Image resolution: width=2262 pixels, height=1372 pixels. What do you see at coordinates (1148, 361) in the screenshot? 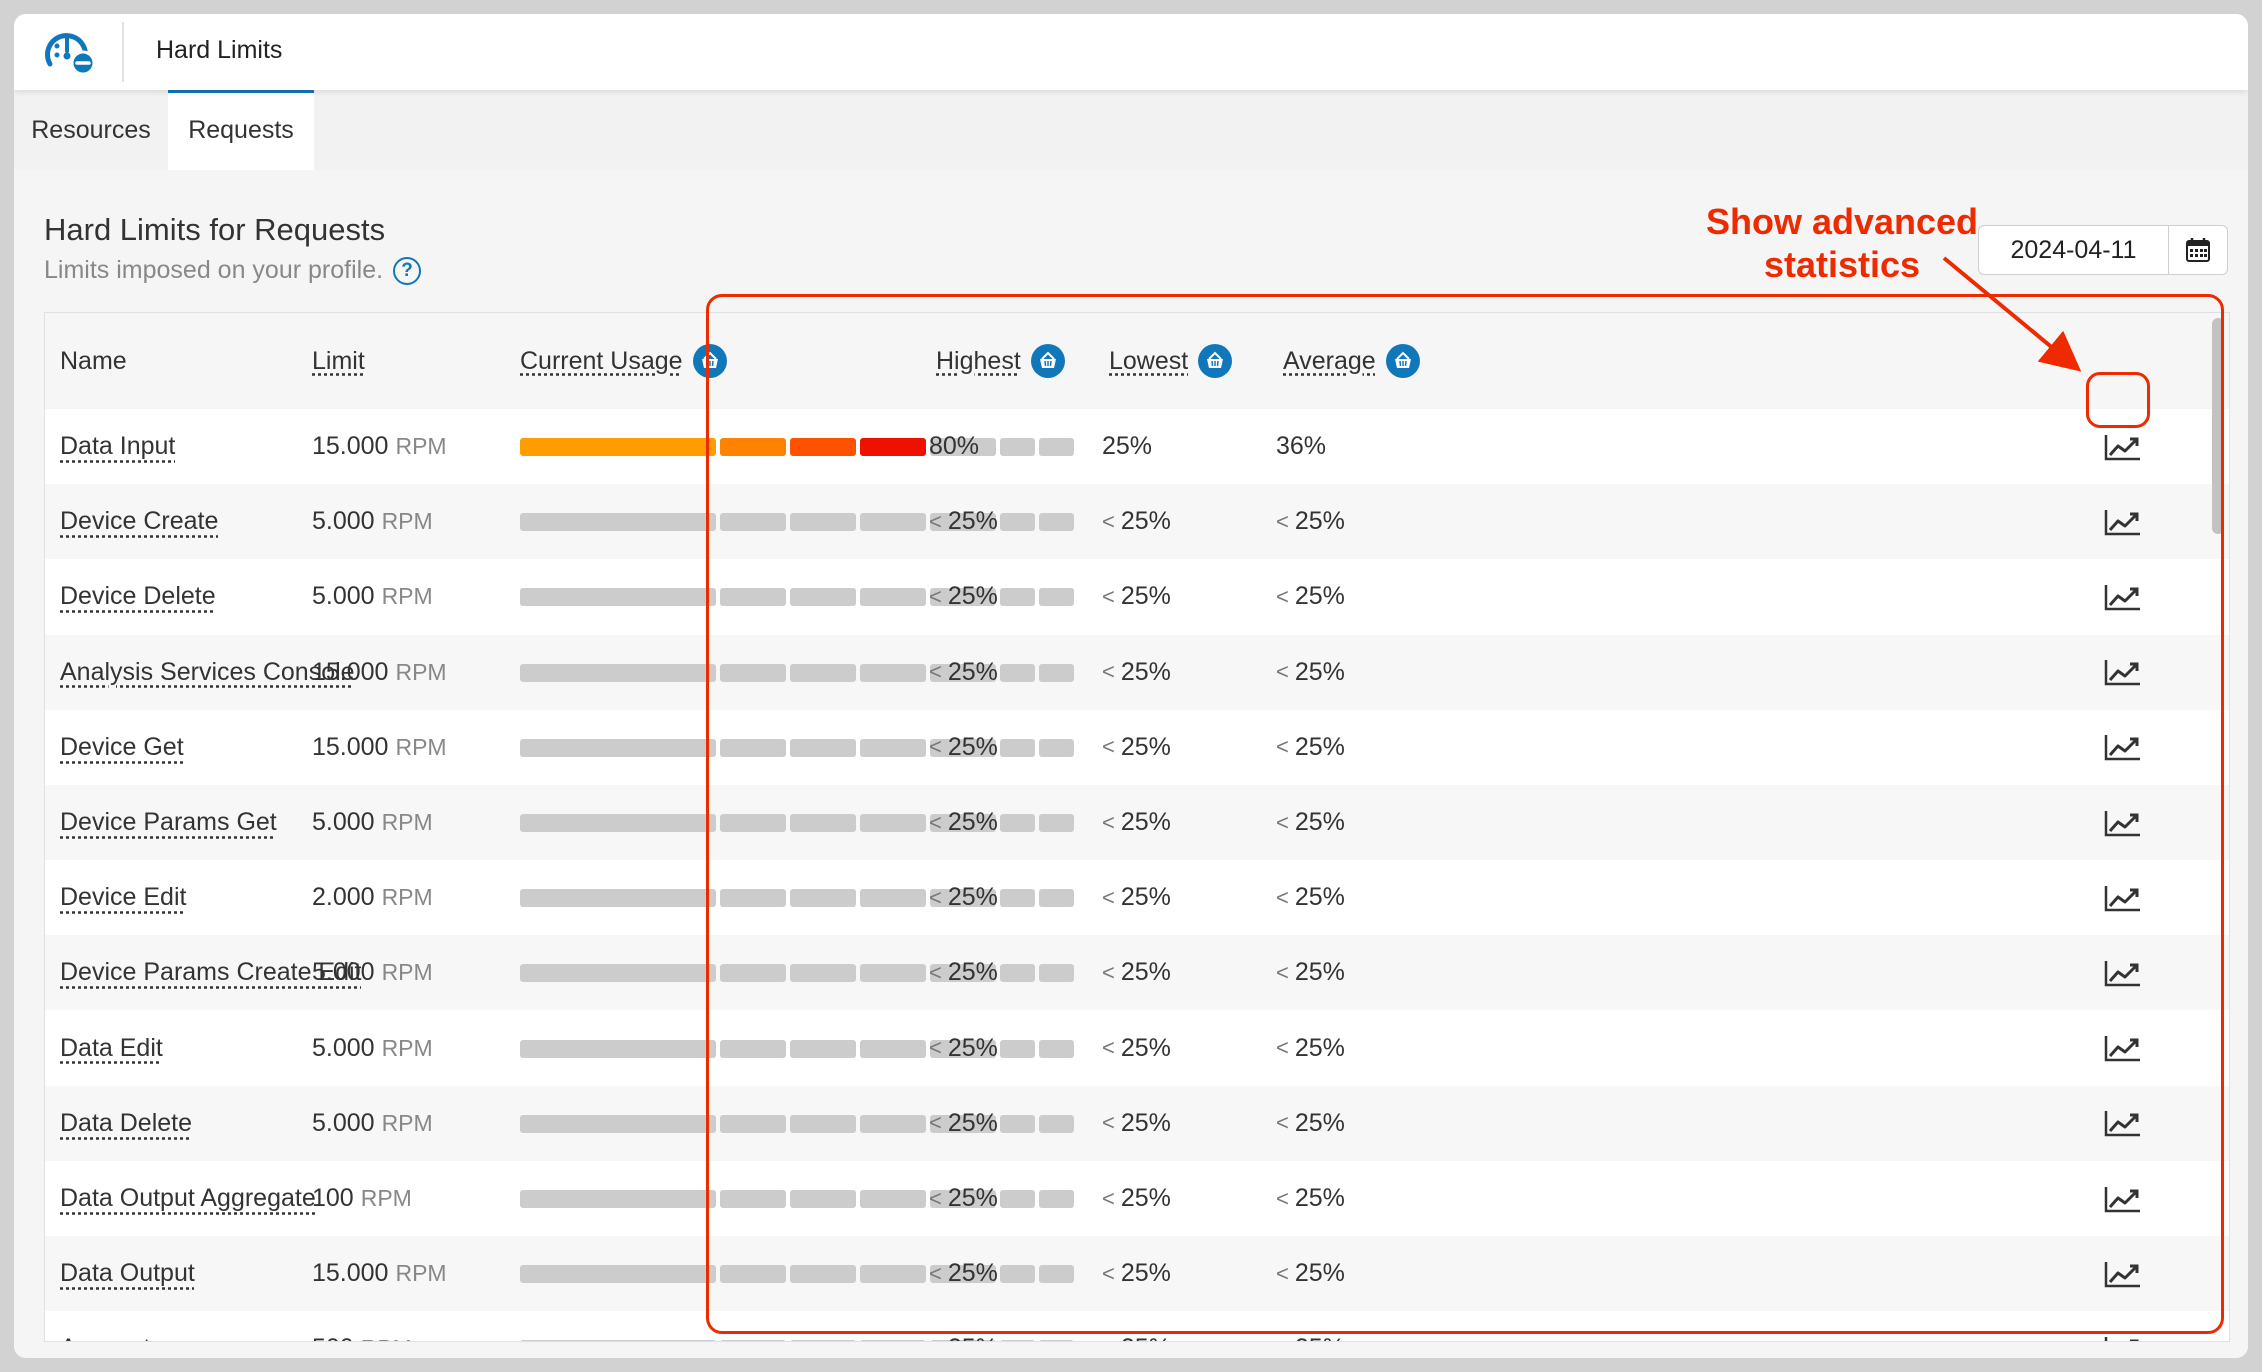
I see `header-lowest-label: Lowest` at bounding box center [1148, 361].